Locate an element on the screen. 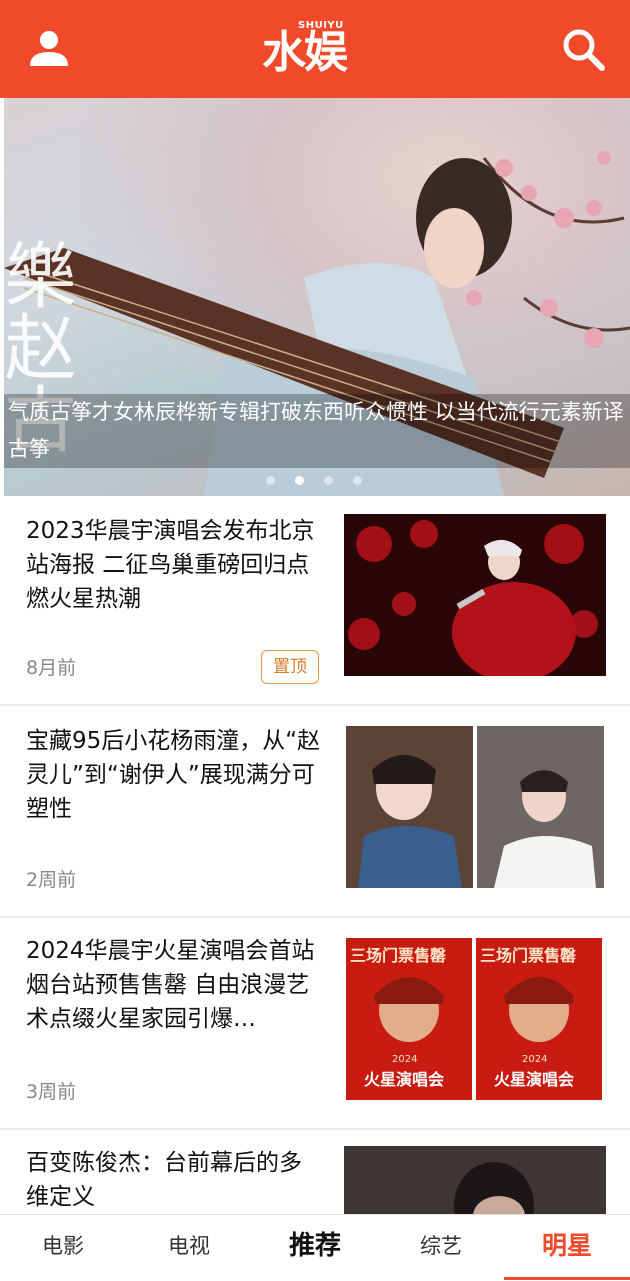  tab-recommend: 推荐 is located at coordinates (315, 1246).